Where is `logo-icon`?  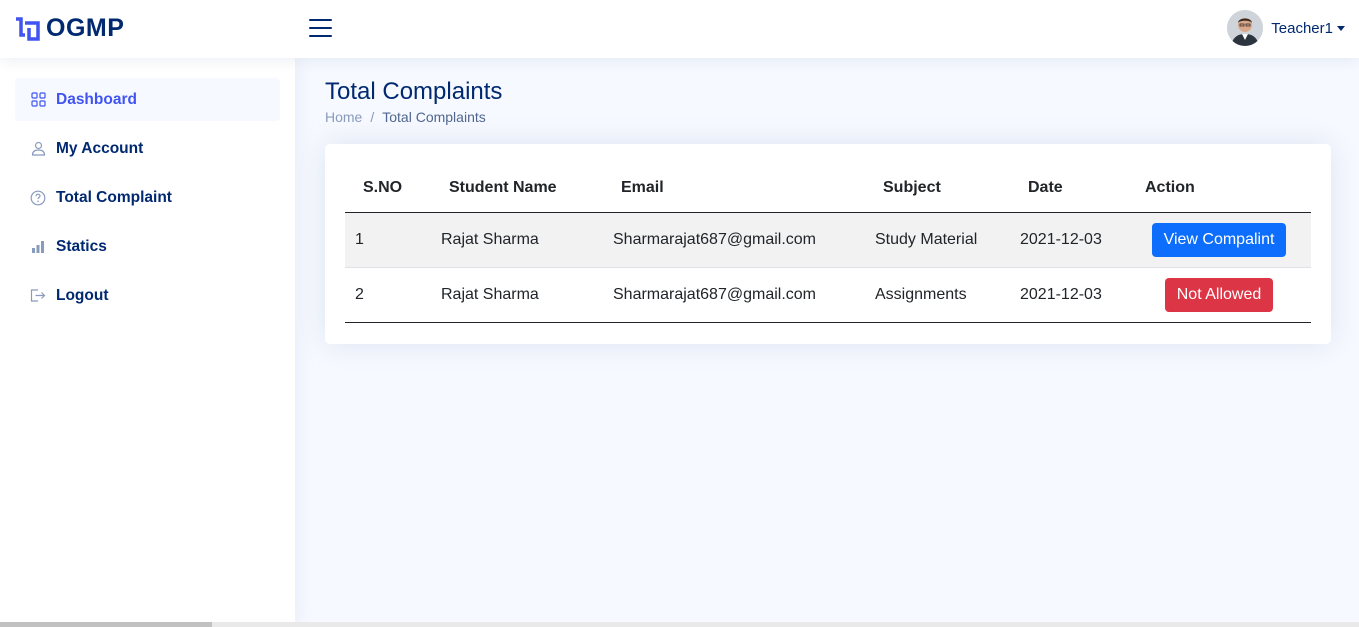 logo-icon is located at coordinates (28, 29).